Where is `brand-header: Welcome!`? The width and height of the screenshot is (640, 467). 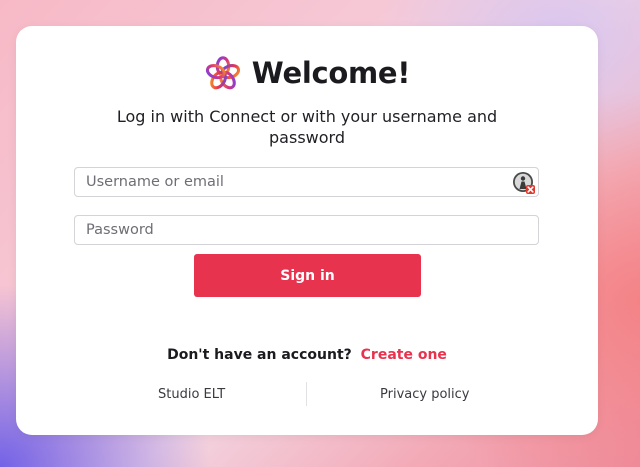 brand-header: Welcome! is located at coordinates (307, 73).